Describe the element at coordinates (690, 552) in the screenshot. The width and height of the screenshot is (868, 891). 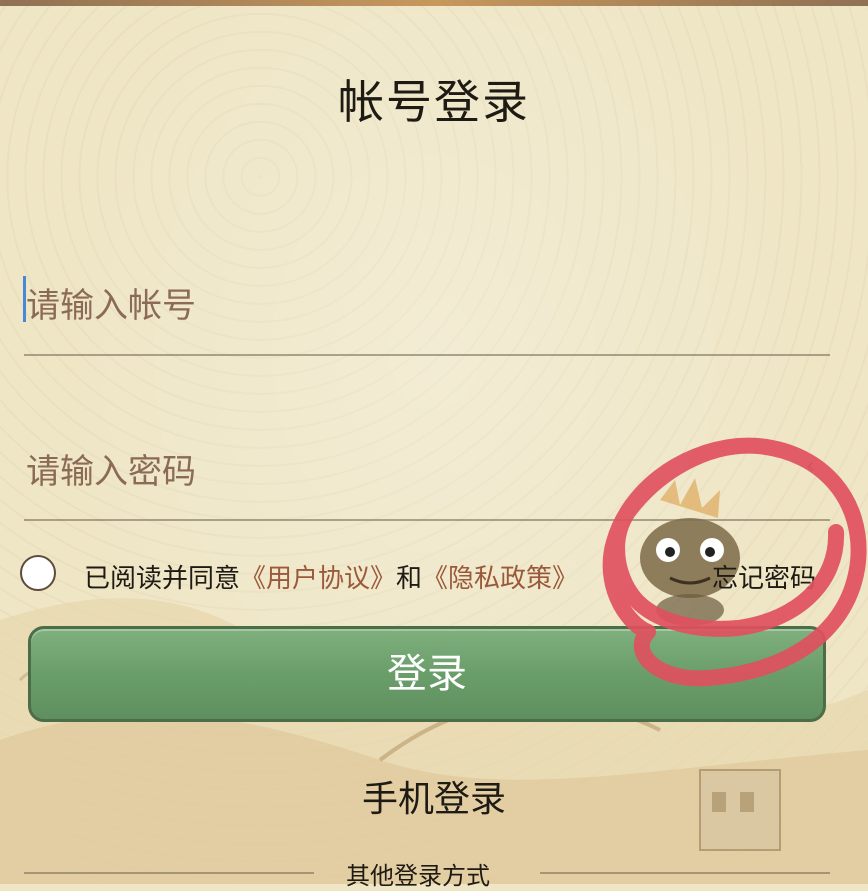
I see `dragon-mascot-icon` at that location.